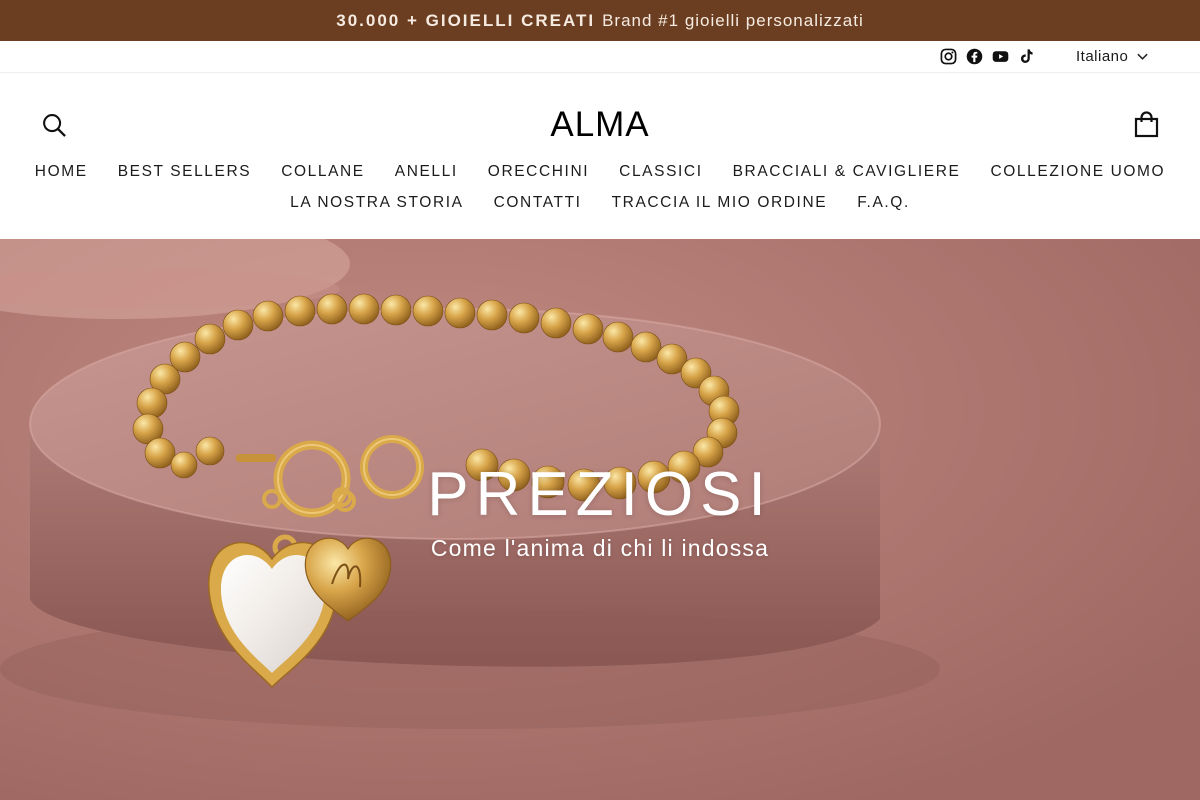  Describe the element at coordinates (323, 172) in the screenshot. I see `nav-collane: COLLANE` at that location.